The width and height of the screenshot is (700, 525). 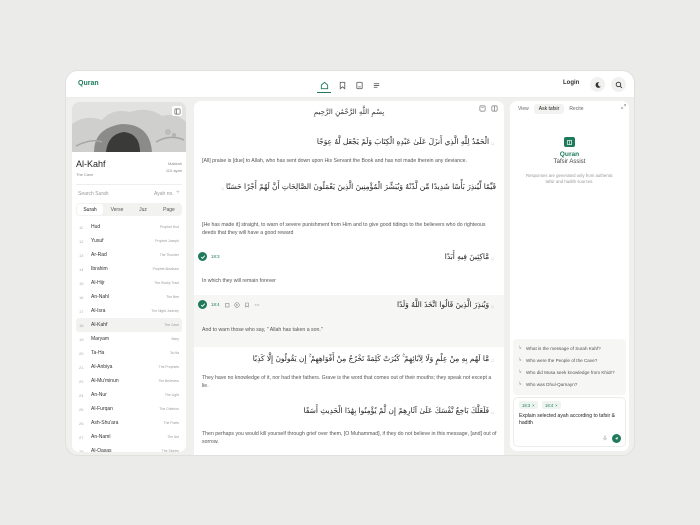 What do you see at coordinates (96, 227) in the screenshot?
I see `surah-list-name: Hud` at bounding box center [96, 227].